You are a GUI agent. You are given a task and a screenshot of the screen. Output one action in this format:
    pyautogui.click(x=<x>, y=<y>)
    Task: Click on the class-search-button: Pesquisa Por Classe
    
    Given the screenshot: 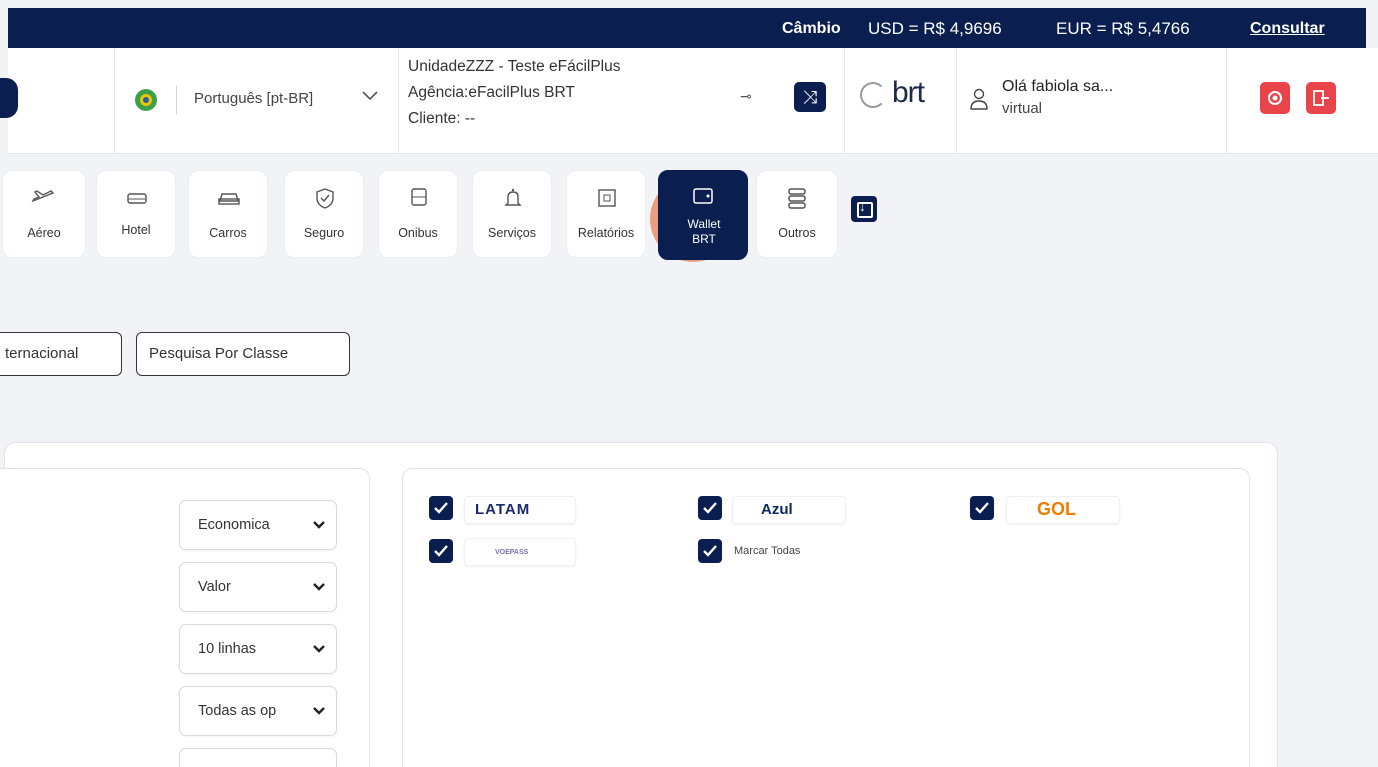 What is the action you would take?
    pyautogui.click(x=243, y=354)
    